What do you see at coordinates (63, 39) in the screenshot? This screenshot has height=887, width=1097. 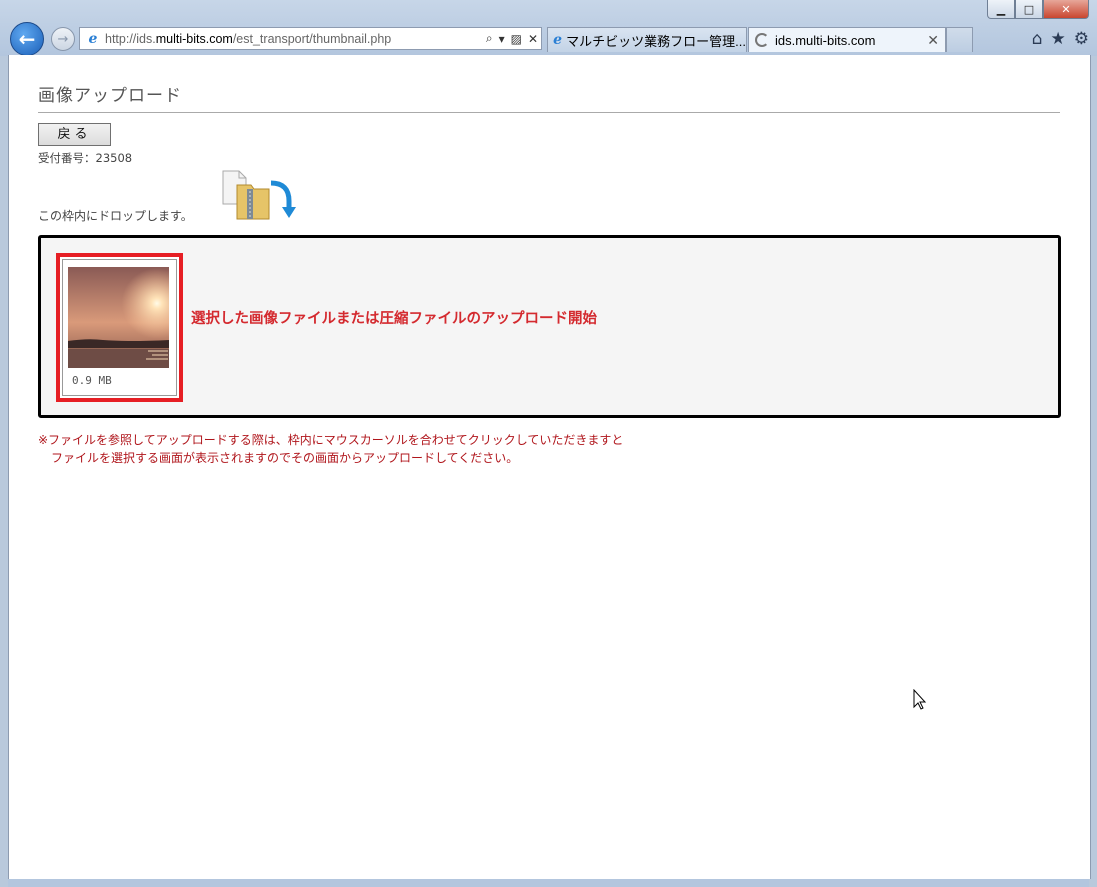 I see `forward-arrow-icon: →` at bounding box center [63, 39].